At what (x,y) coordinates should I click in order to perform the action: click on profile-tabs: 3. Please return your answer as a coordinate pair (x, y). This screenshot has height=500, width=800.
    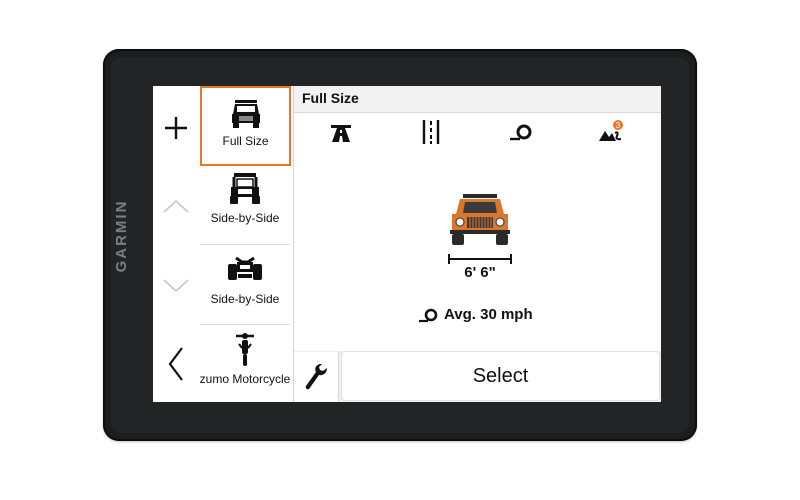
    Looking at the image, I should click on (477, 132).